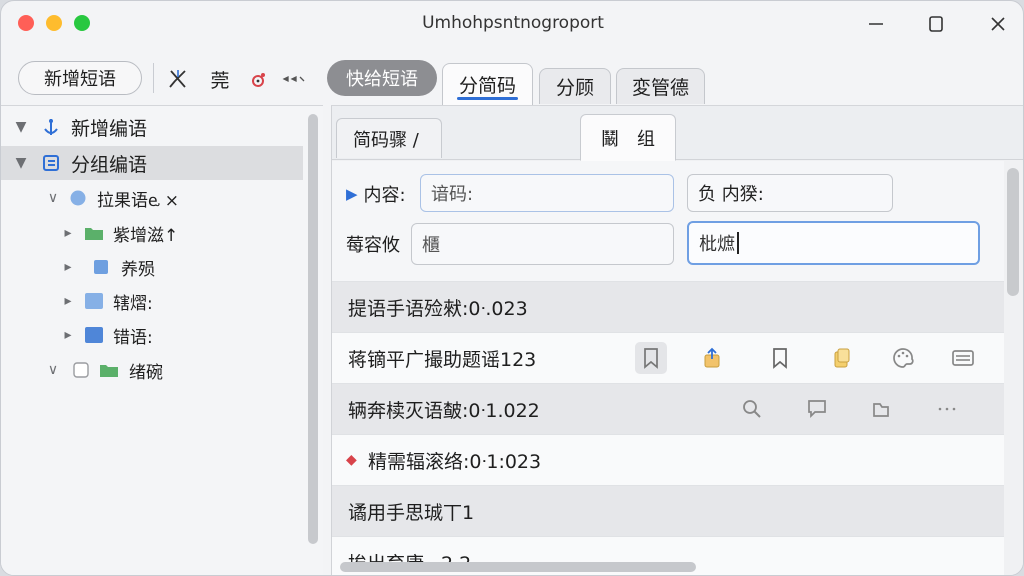  What do you see at coordinates (738, 243) in the screenshot?
I see `text-cursor` at bounding box center [738, 243].